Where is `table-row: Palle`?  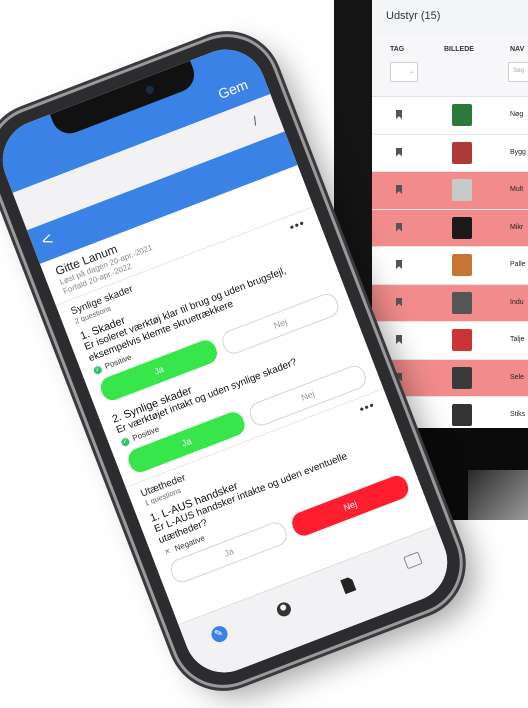
table-row: Palle is located at coordinates (450, 266).